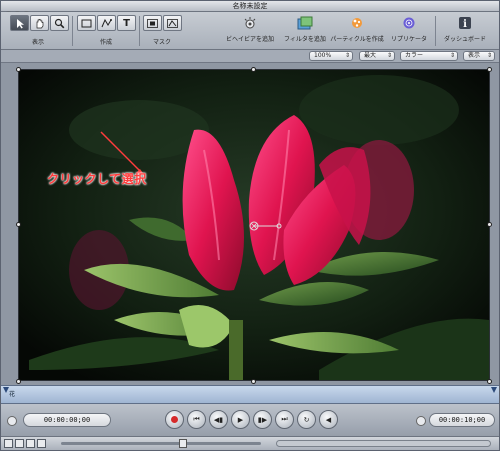 Image resolution: width=500 pixels, height=451 pixels. I want to click on mask-rectangle-icon, so click(152, 23).